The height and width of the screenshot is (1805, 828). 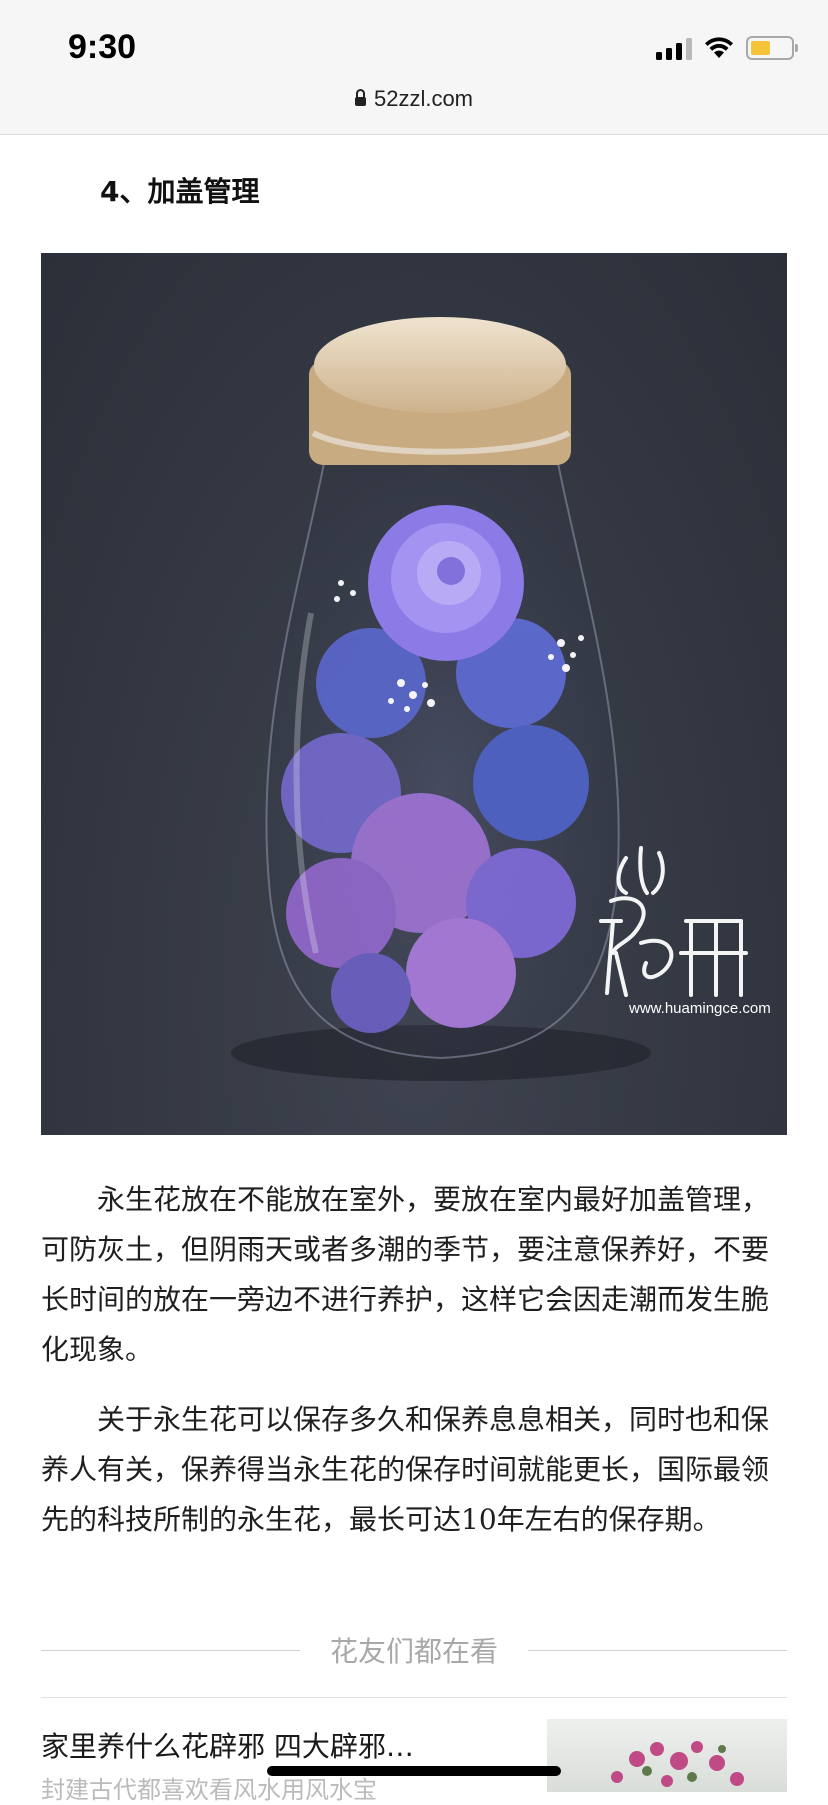 What do you see at coordinates (719, 47) in the screenshot?
I see `wifi-icon` at bounding box center [719, 47].